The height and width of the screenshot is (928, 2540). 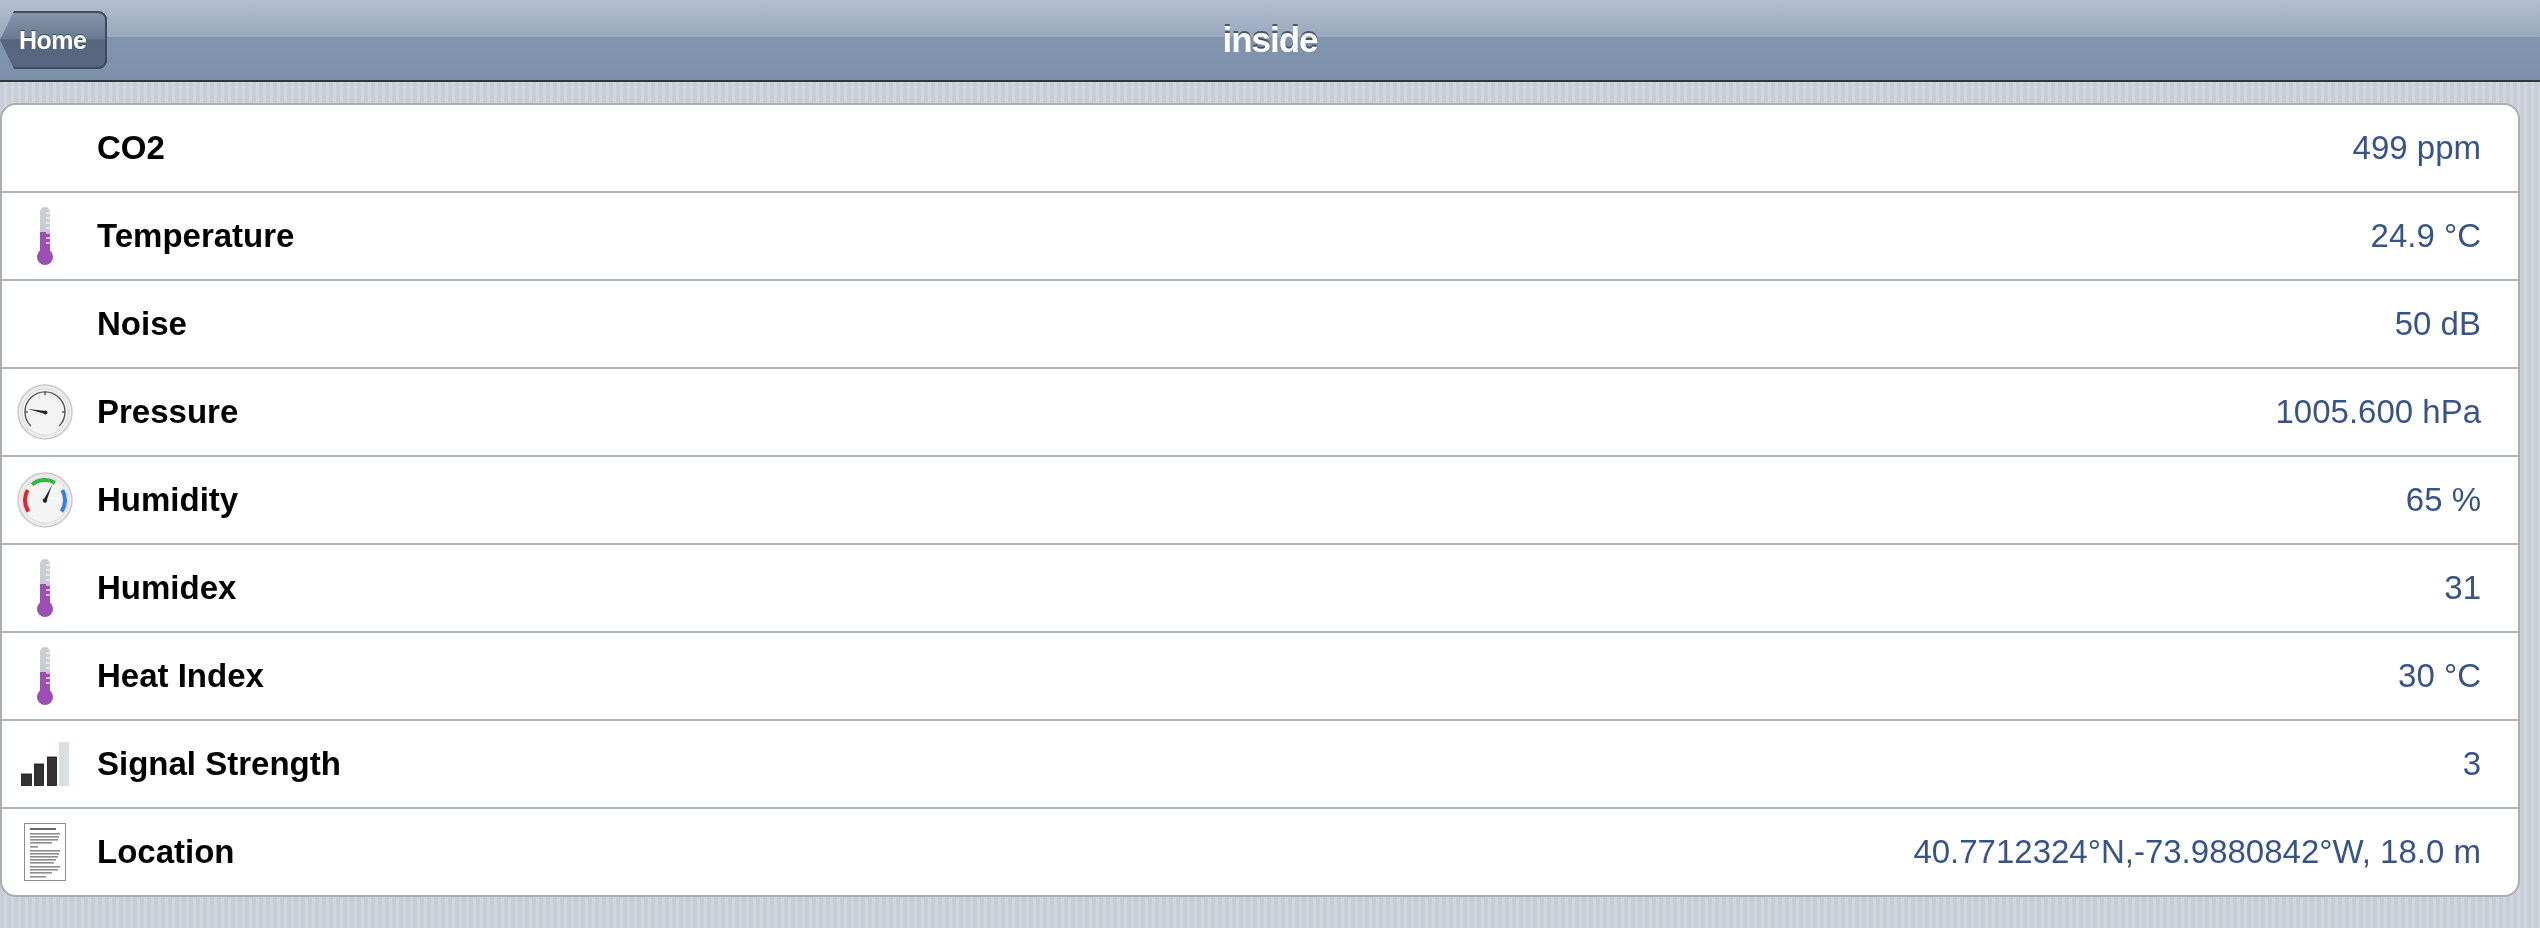 What do you see at coordinates (2440, 676) in the screenshot?
I see `reading-value: 30 °C` at bounding box center [2440, 676].